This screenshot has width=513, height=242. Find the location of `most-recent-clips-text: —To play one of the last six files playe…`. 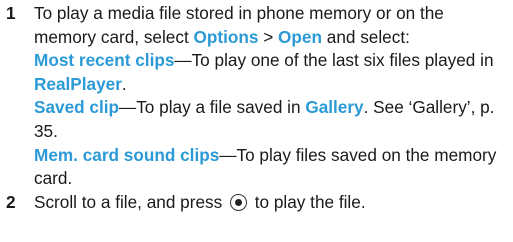

most-recent-clips-text: —To play one of the last six files playe… is located at coordinates (334, 60).